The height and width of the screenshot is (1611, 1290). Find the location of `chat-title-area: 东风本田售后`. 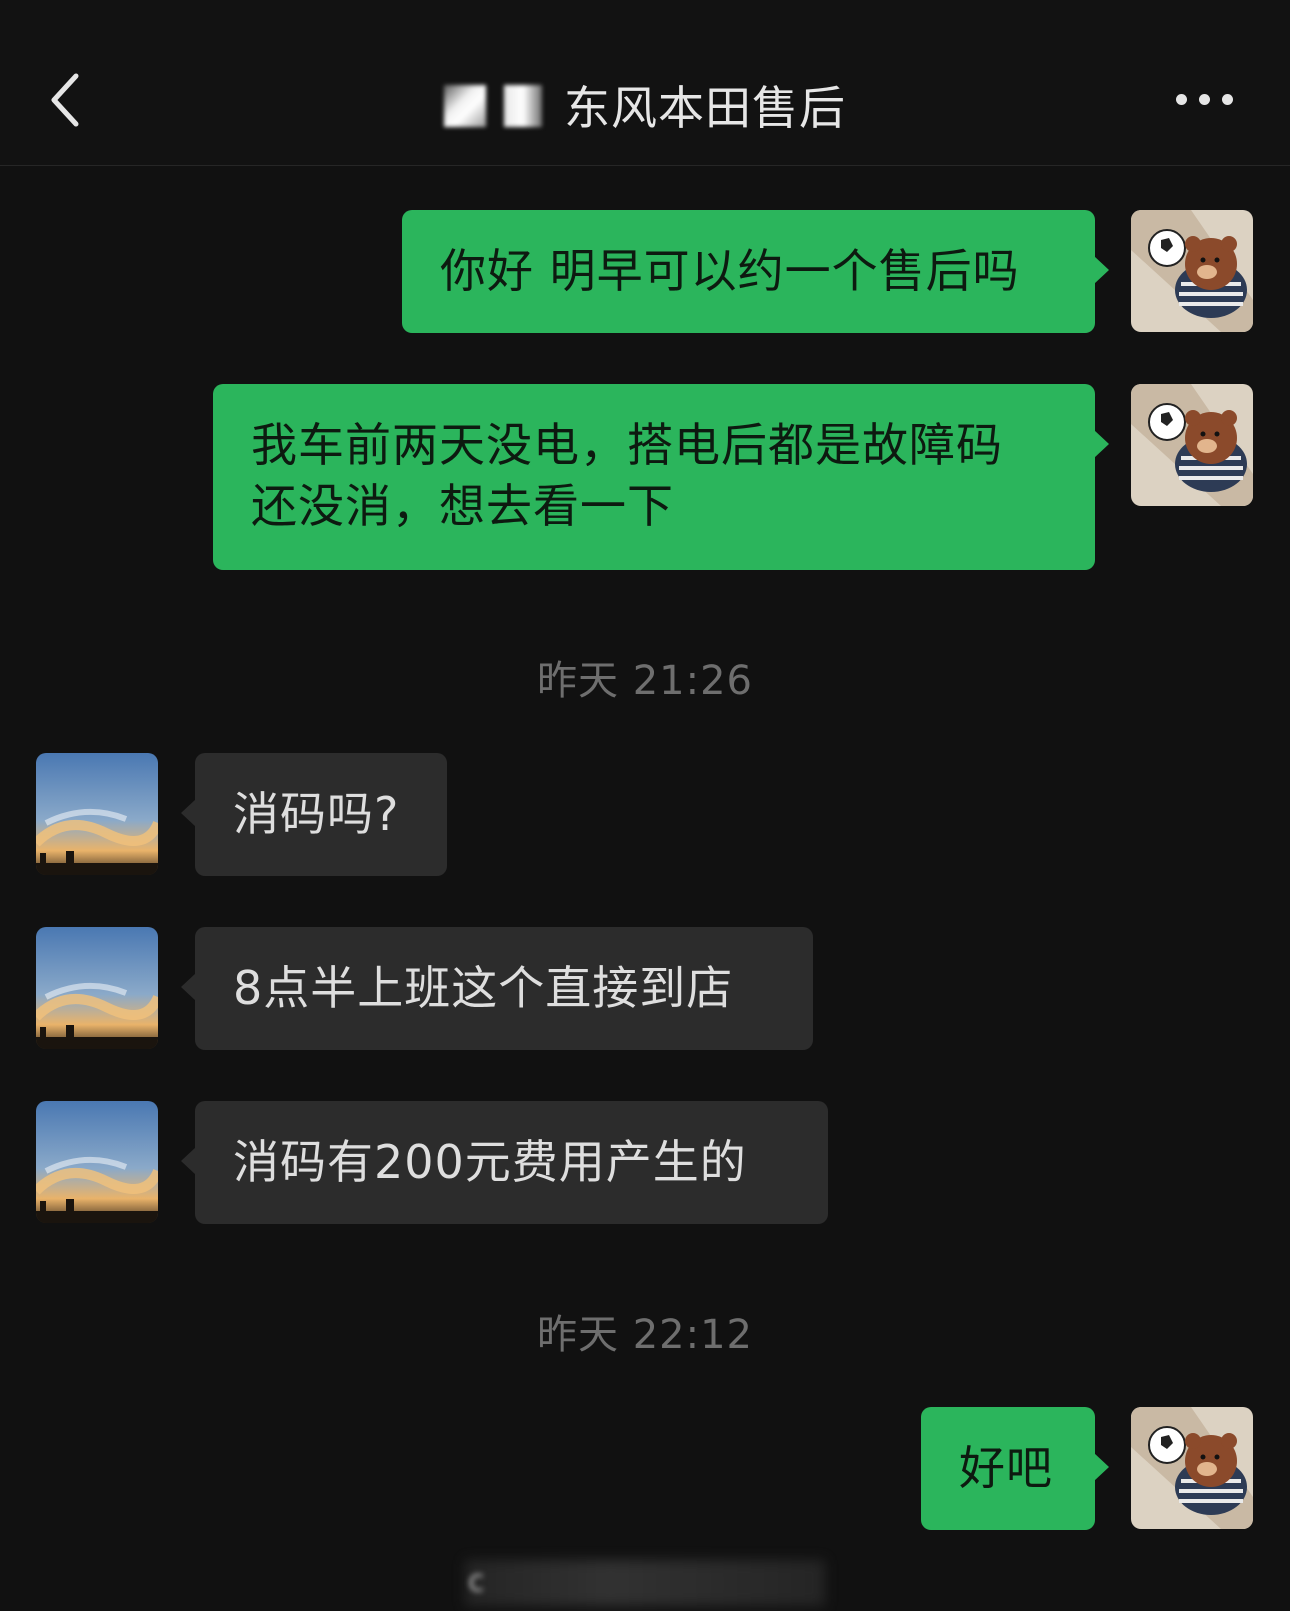

chat-title-area: 东风本田售后 is located at coordinates (645, 103).